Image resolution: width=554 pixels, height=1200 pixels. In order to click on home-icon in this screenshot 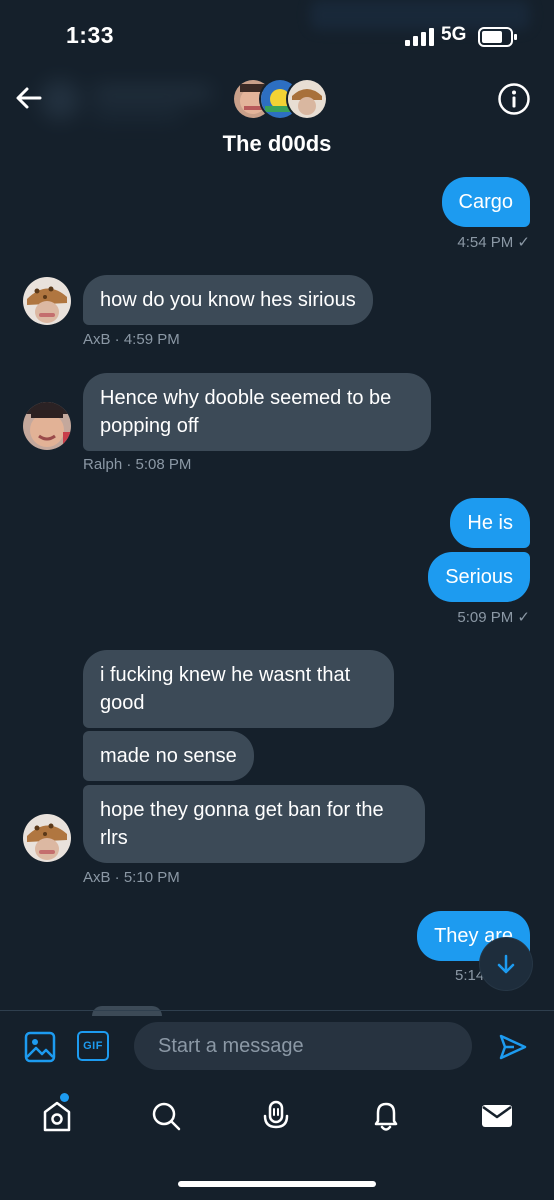, I will do `click(57, 1116)`.